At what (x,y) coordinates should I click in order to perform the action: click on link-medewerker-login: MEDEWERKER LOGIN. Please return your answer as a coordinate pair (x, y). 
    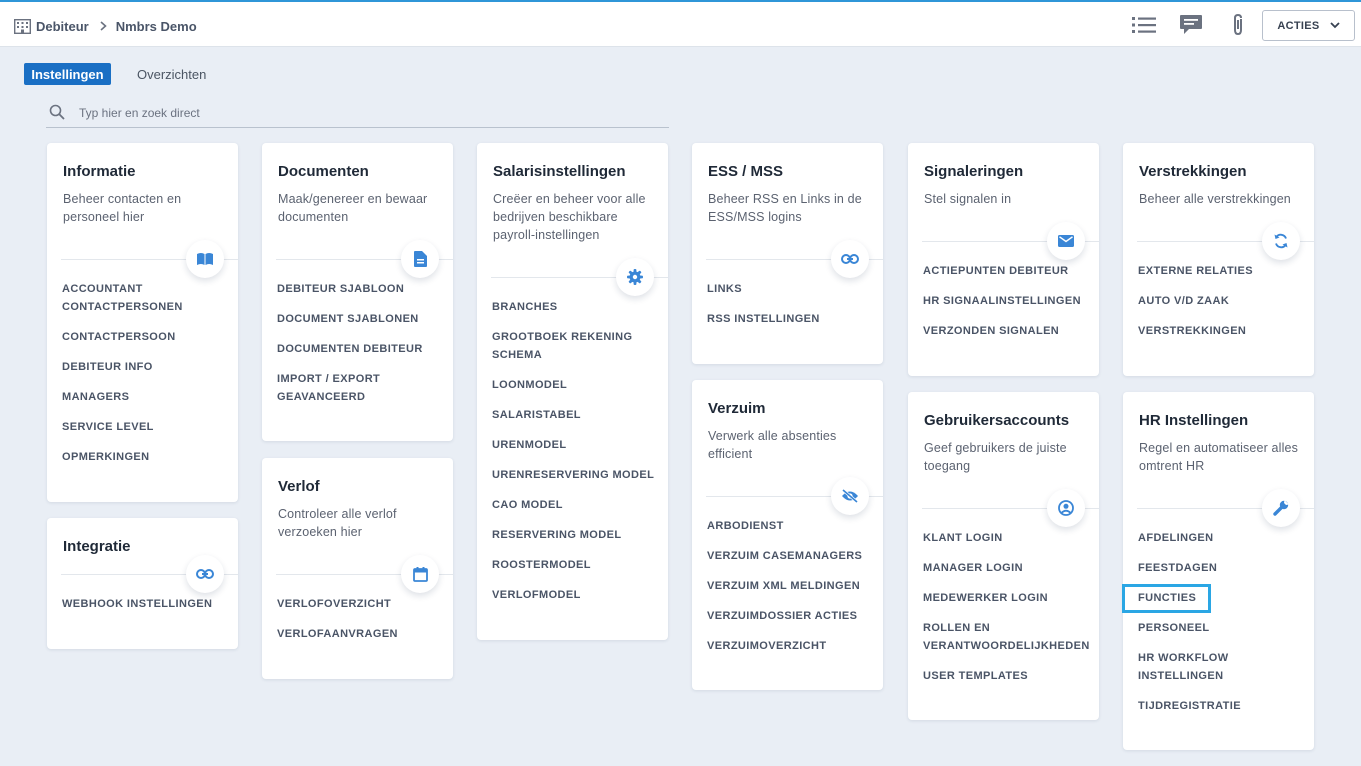
    Looking at the image, I should click on (1007, 598).